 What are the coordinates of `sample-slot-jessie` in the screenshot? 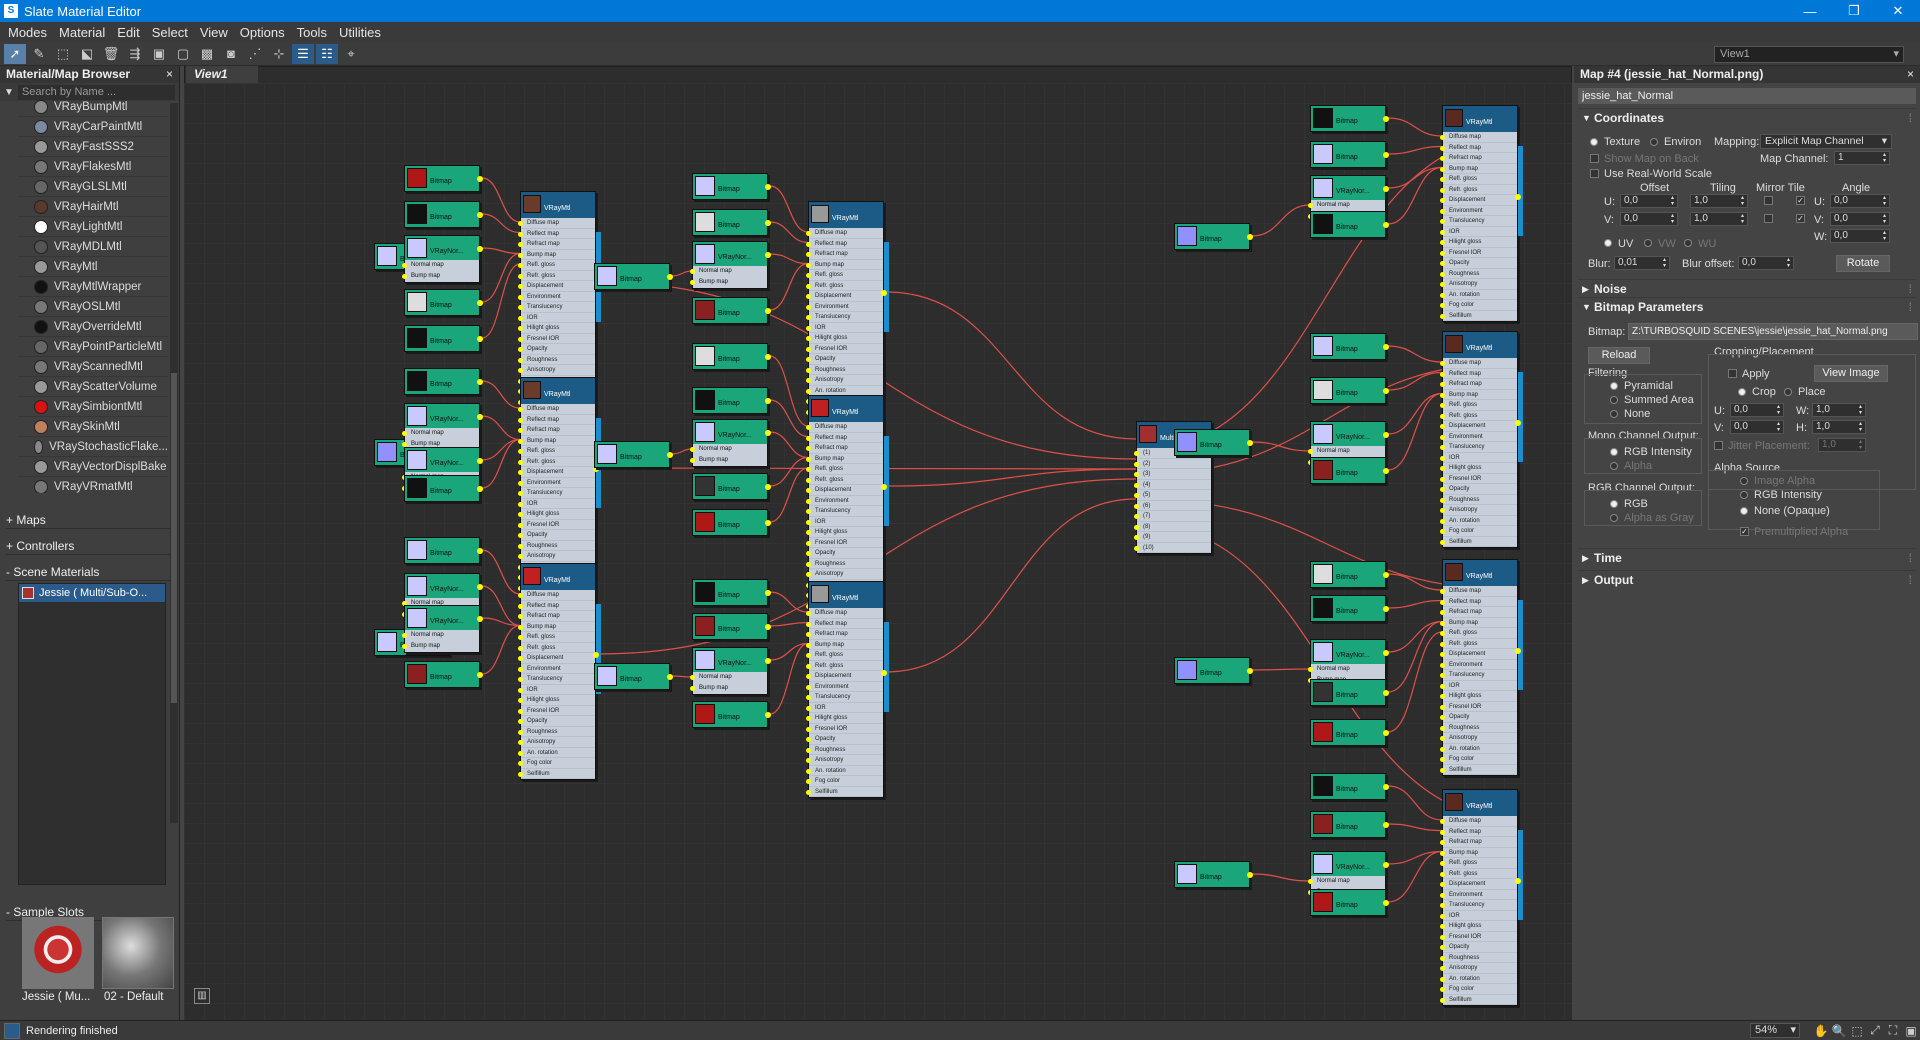 It's located at (58, 953).